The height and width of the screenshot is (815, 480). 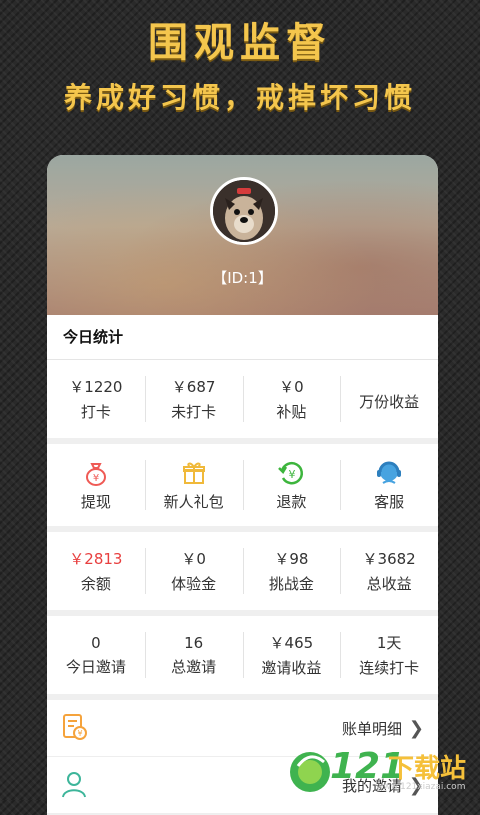 I want to click on stat-challenge-fund: ￥98 挑战金, so click(x=291, y=571).